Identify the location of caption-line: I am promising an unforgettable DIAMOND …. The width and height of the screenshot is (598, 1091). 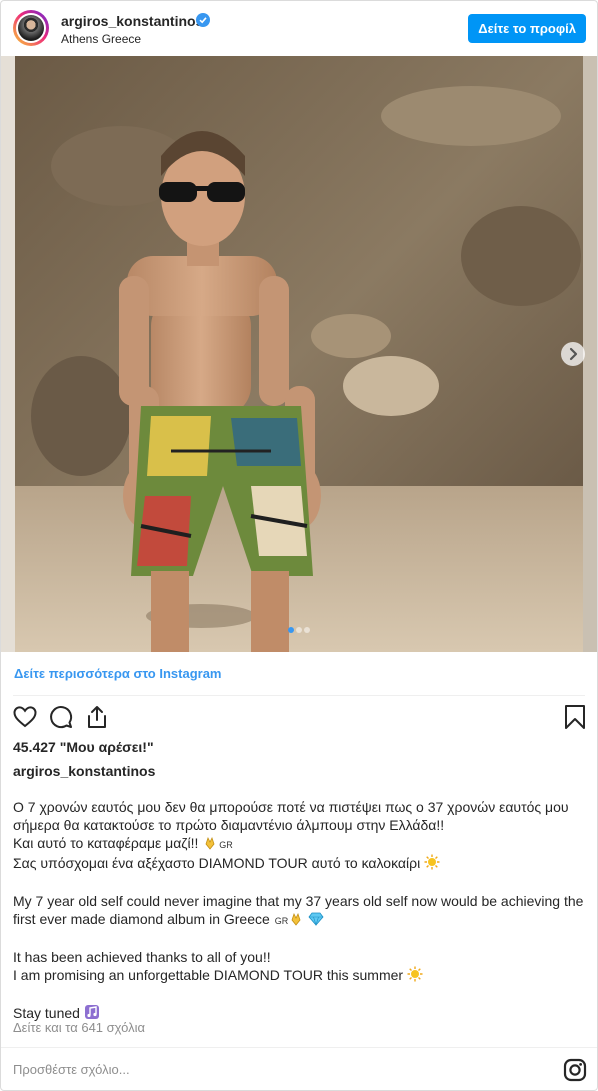
(300, 976).